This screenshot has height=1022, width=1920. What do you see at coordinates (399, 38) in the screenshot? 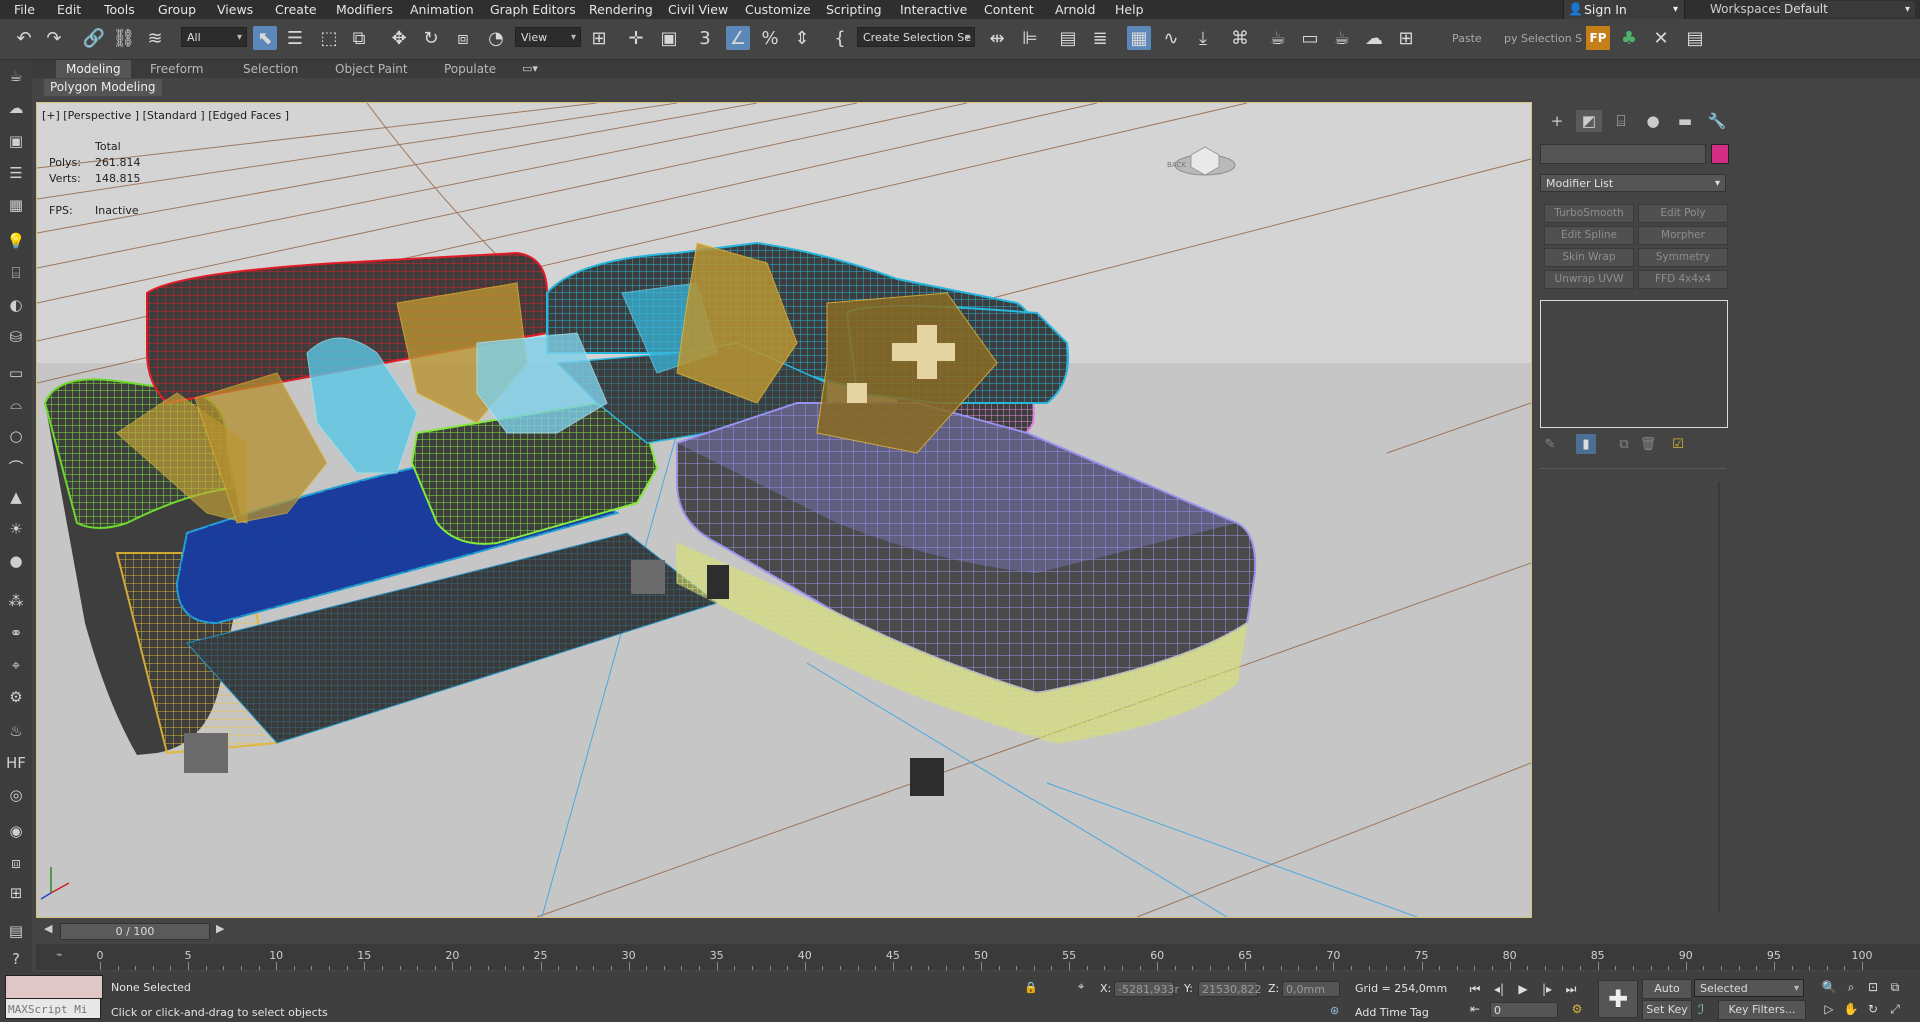
I see `select-move-icon: ✥` at bounding box center [399, 38].